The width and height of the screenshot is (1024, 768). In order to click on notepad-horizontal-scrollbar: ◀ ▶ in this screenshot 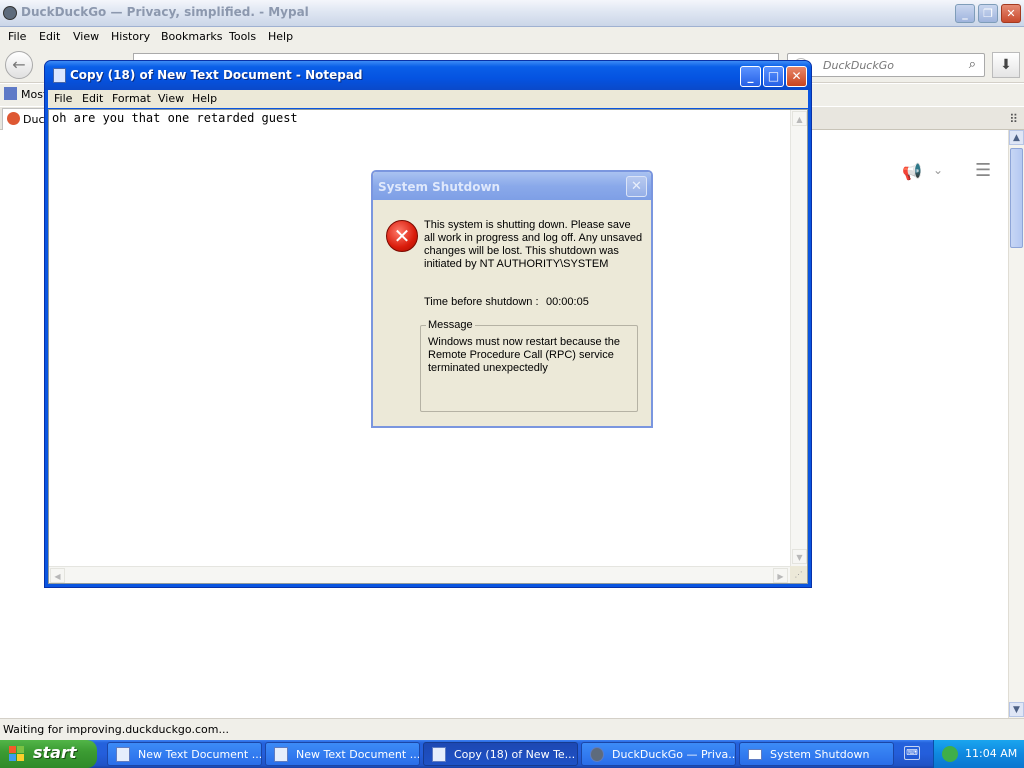, I will do `click(419, 574)`.